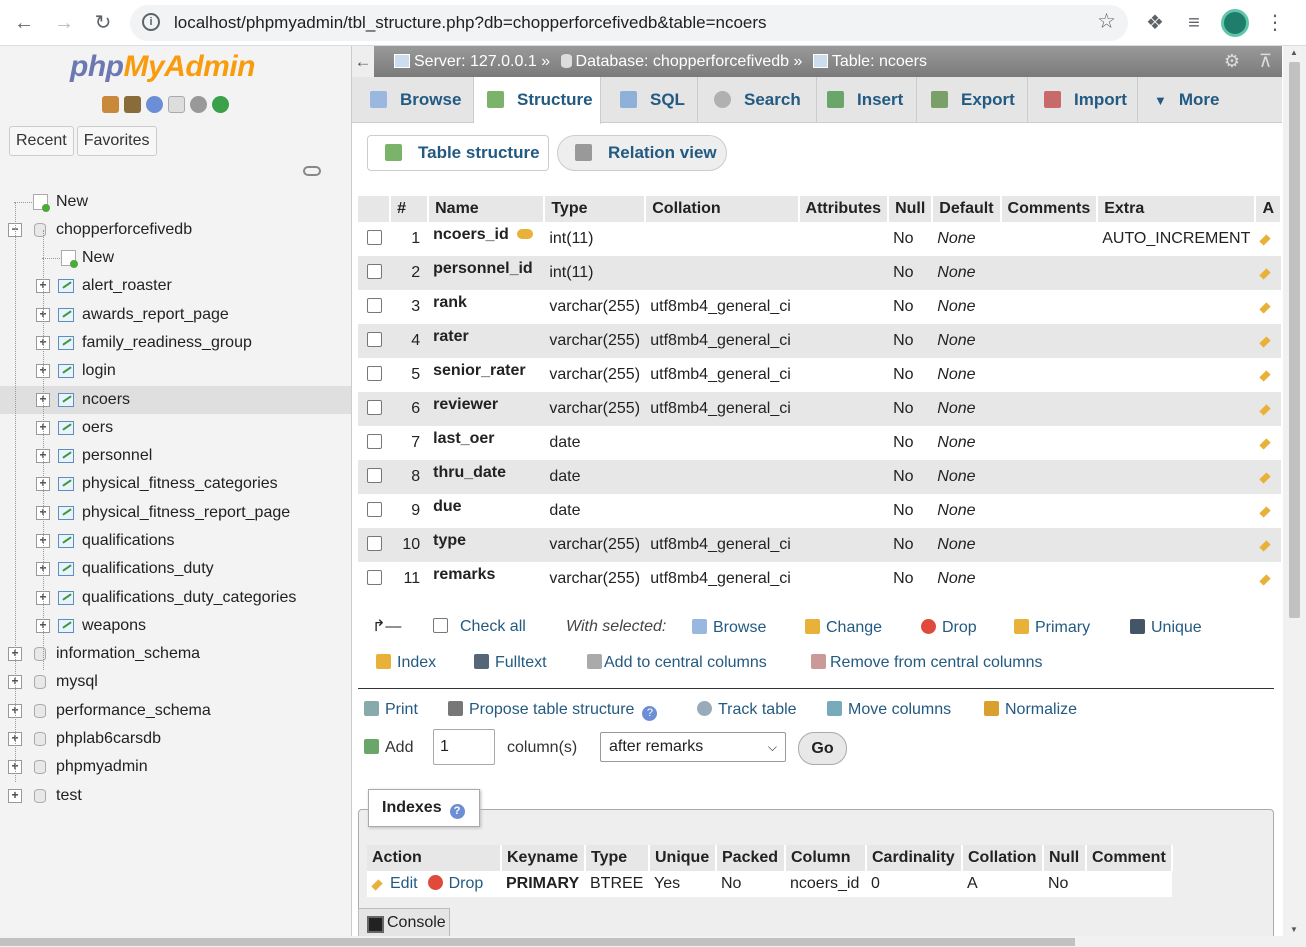 The image size is (1306, 947). What do you see at coordinates (175, 400) in the screenshot?
I see `tree-item-ncoers: + ncoers` at bounding box center [175, 400].